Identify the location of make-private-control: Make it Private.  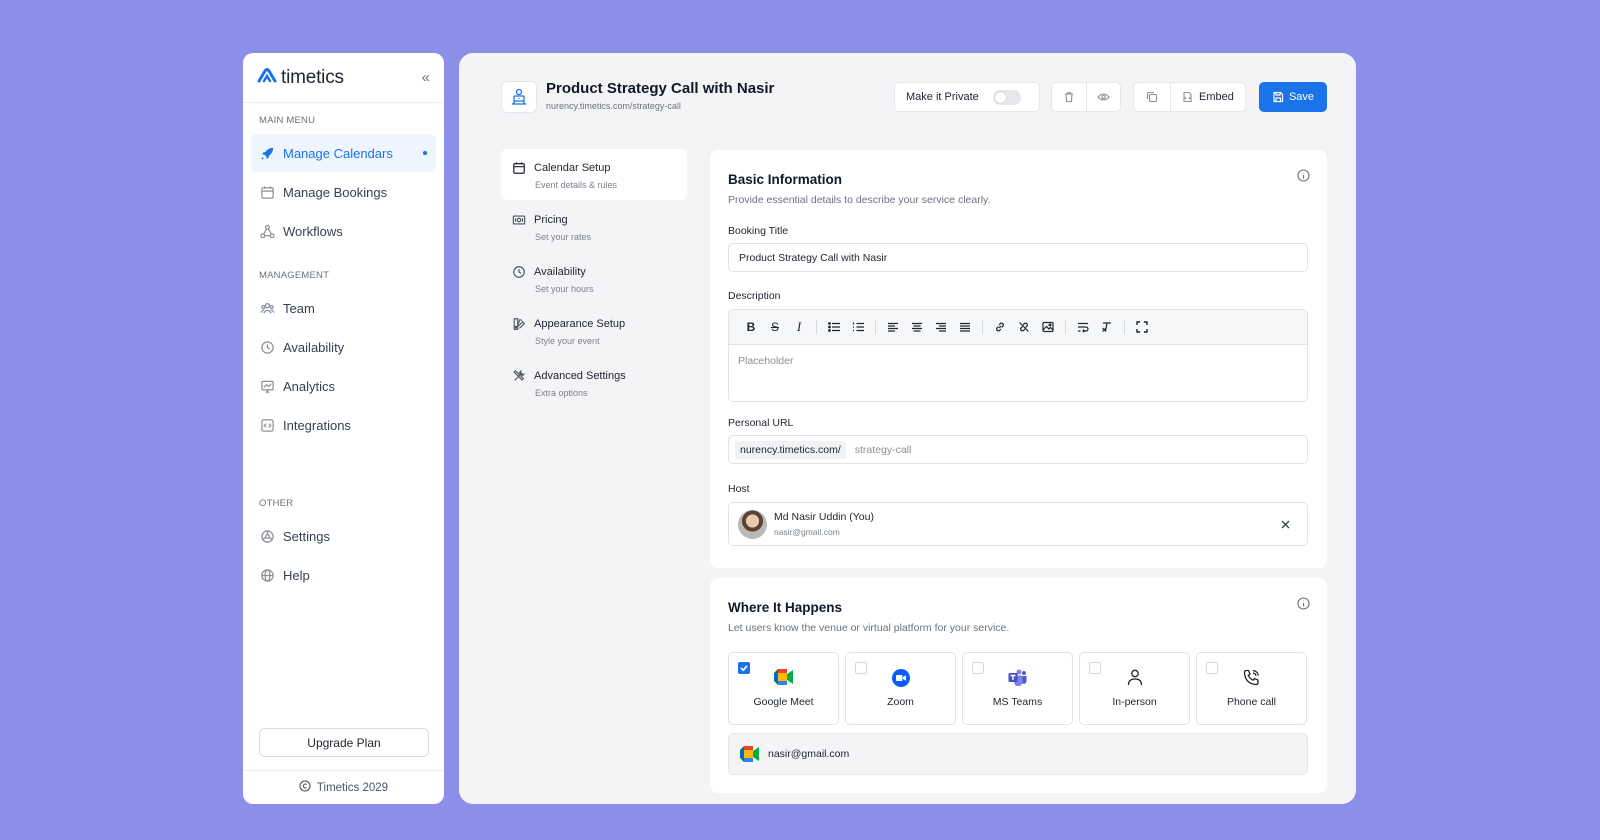
(967, 97).